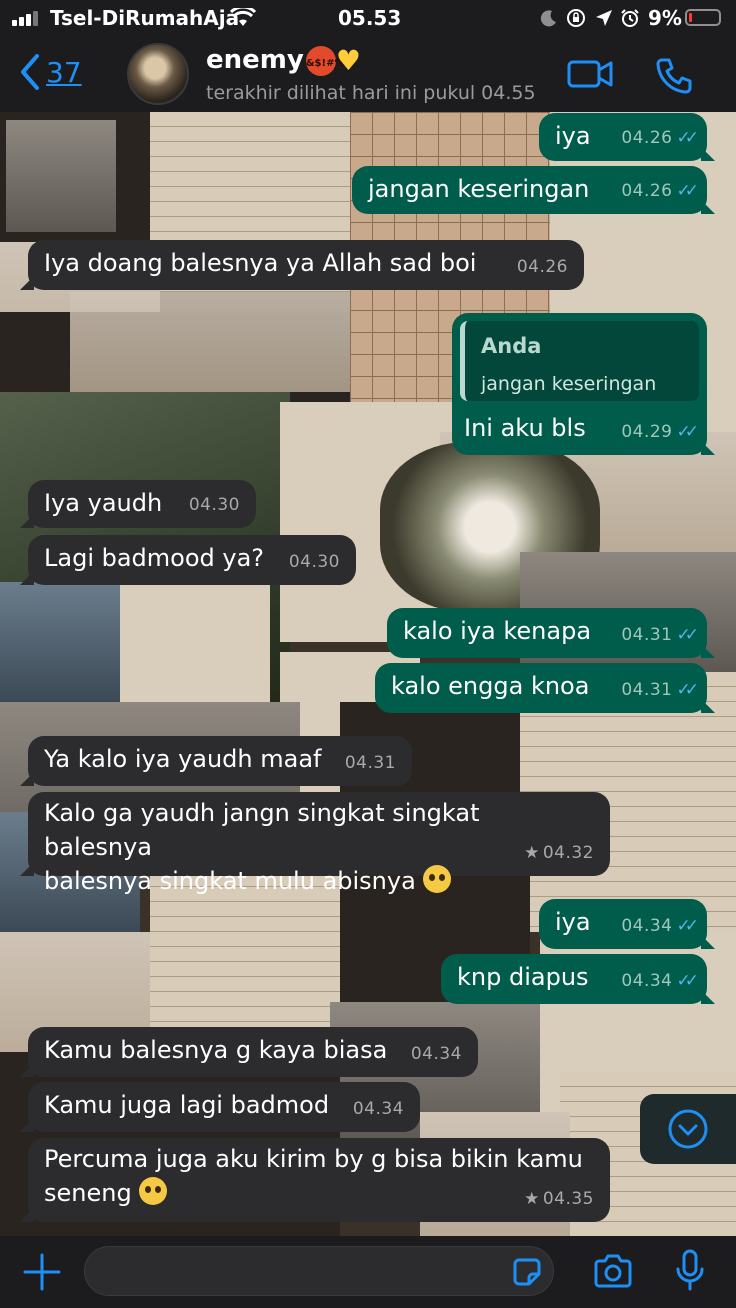 The width and height of the screenshot is (736, 1308). I want to click on message-incoming: Iya yaudh 04.30, so click(138, 504).